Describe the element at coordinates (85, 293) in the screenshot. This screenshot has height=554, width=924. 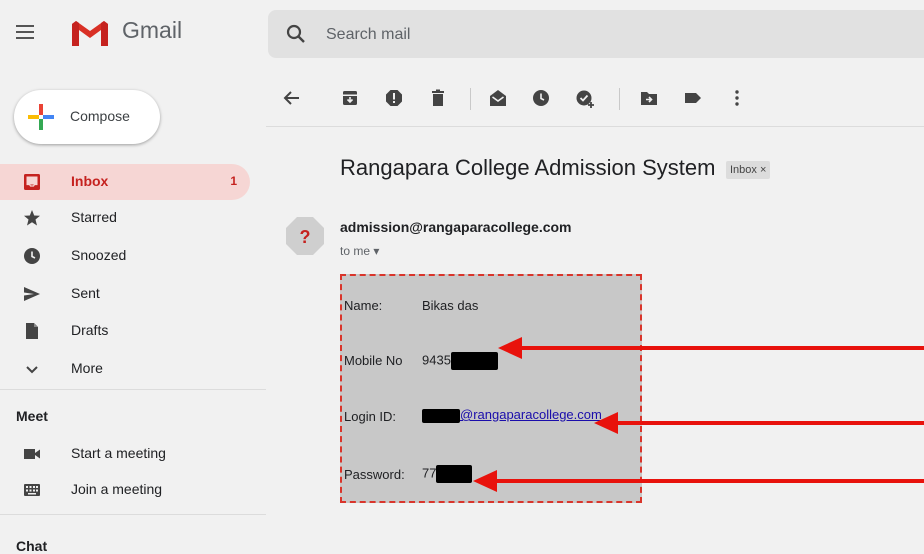
I see `sidebar-item-label: Sent` at that location.